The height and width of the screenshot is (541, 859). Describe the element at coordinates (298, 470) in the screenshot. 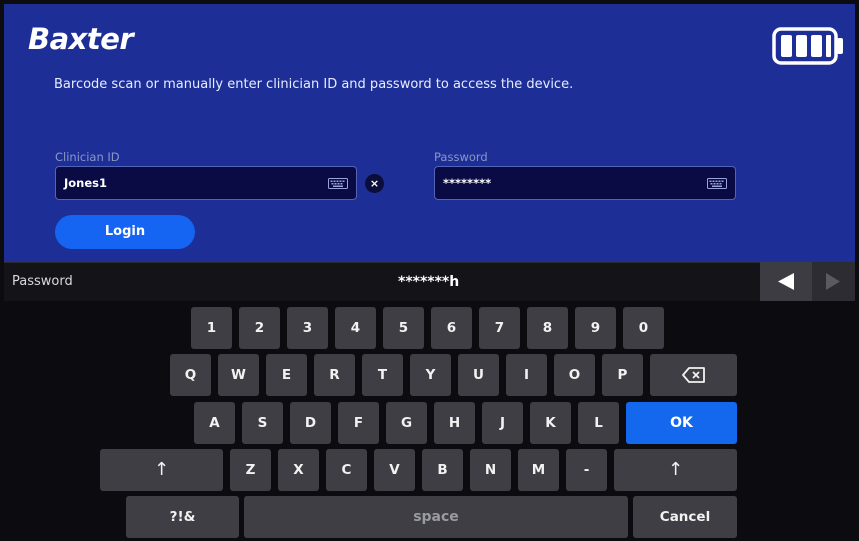

I see `key-x: X` at that location.